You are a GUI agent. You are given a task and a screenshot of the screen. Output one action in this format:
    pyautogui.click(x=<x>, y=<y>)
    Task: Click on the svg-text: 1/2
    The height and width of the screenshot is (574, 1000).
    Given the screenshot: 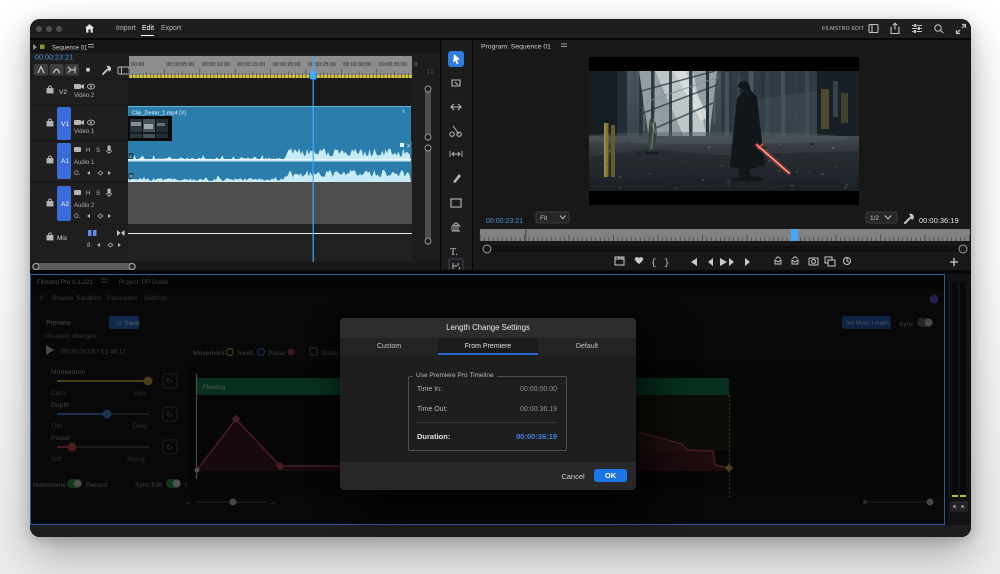 What is the action you would take?
    pyautogui.click(x=874, y=218)
    